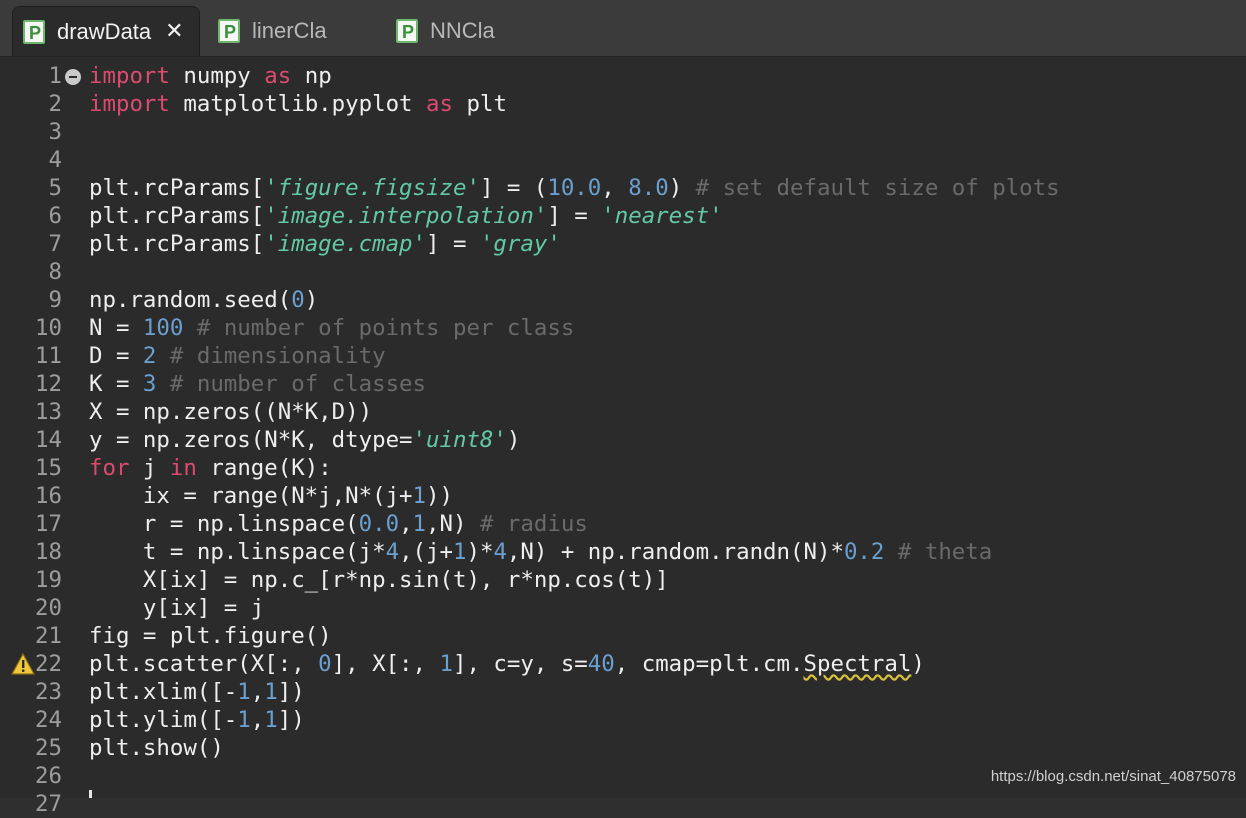  What do you see at coordinates (623, 160) in the screenshot?
I see `code-line: 4` at bounding box center [623, 160].